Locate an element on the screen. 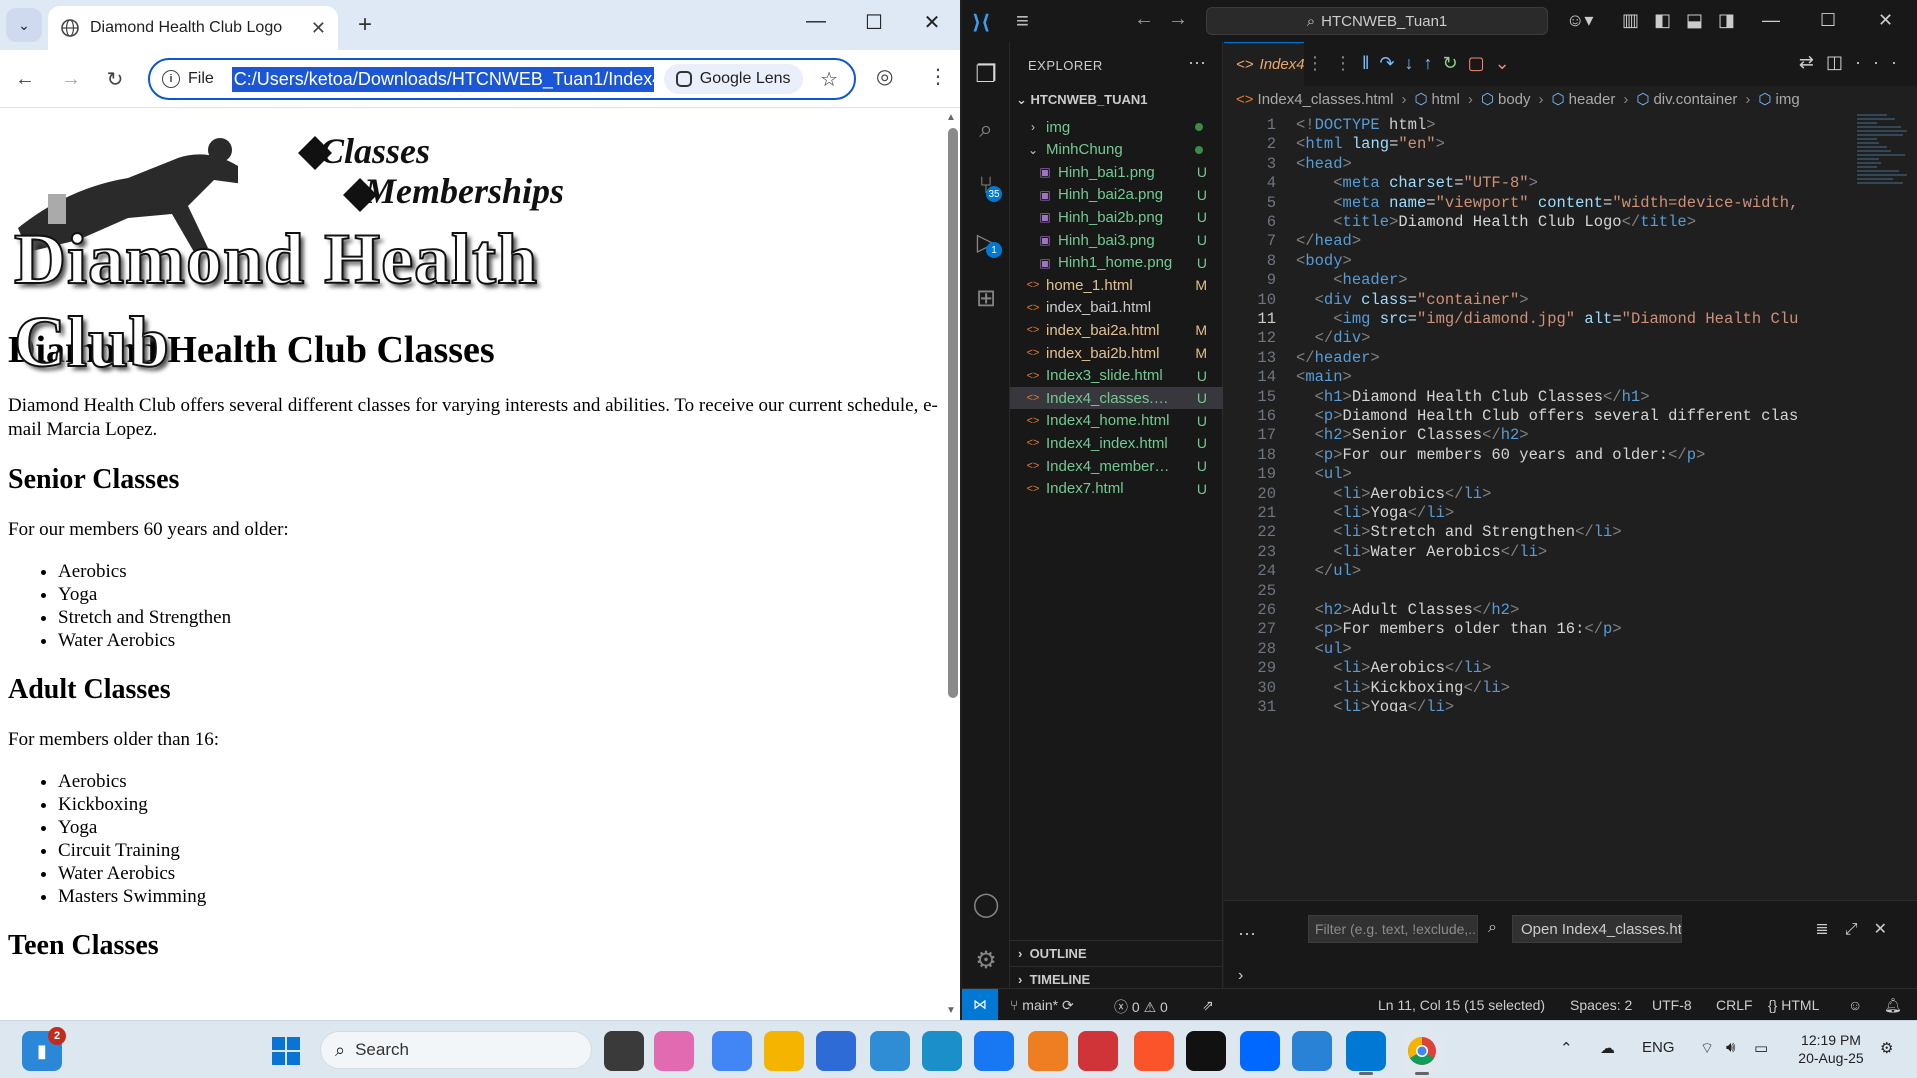 Image resolution: width=1917 pixels, height=1078 pixels. language-indicator: ENG is located at coordinates (1658, 1047).